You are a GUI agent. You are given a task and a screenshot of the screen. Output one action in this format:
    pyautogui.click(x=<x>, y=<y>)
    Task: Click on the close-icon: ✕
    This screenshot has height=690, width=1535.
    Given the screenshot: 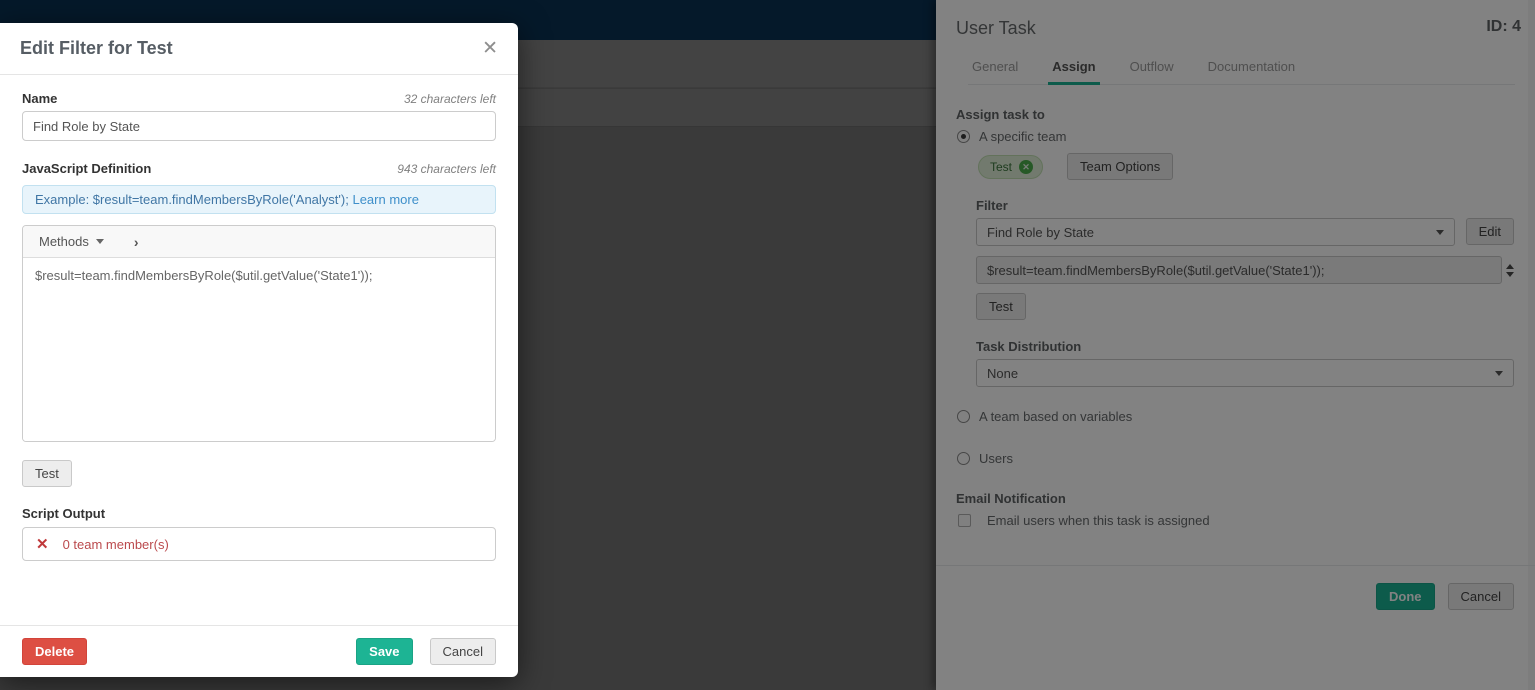 What is the action you would take?
    pyautogui.click(x=490, y=48)
    